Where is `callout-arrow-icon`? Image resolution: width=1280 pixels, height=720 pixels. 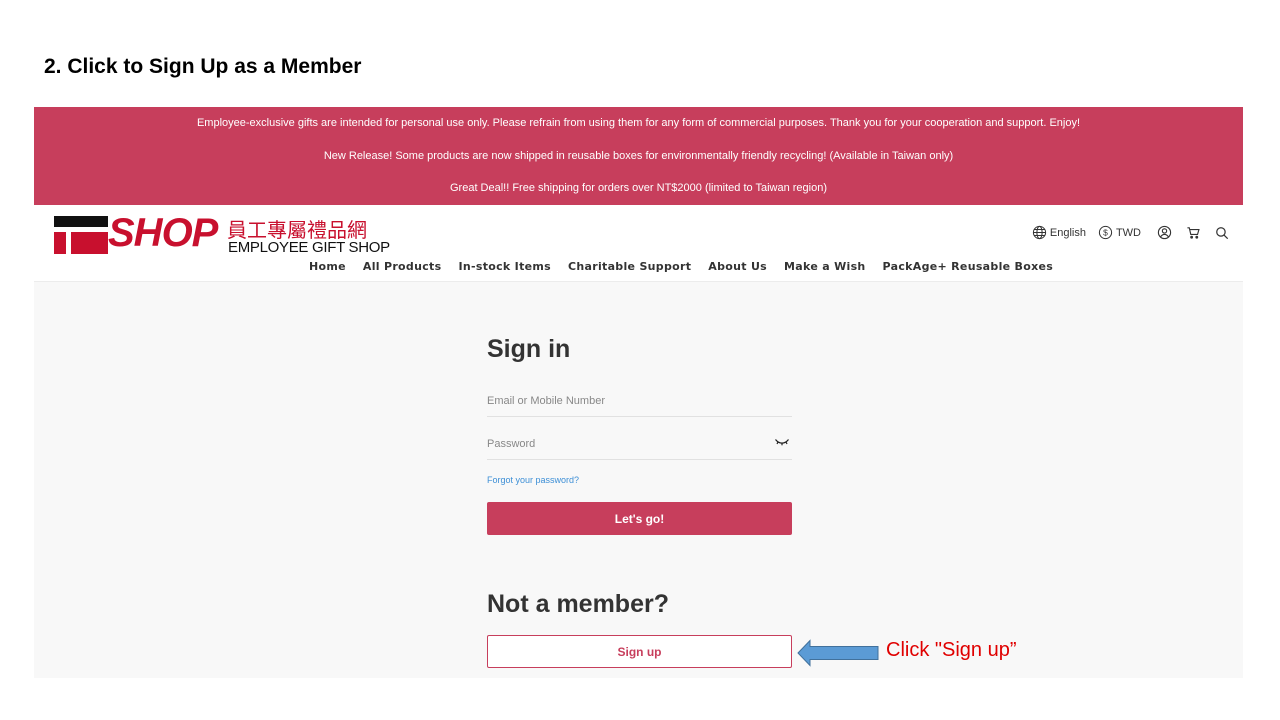 callout-arrow-icon is located at coordinates (838, 653).